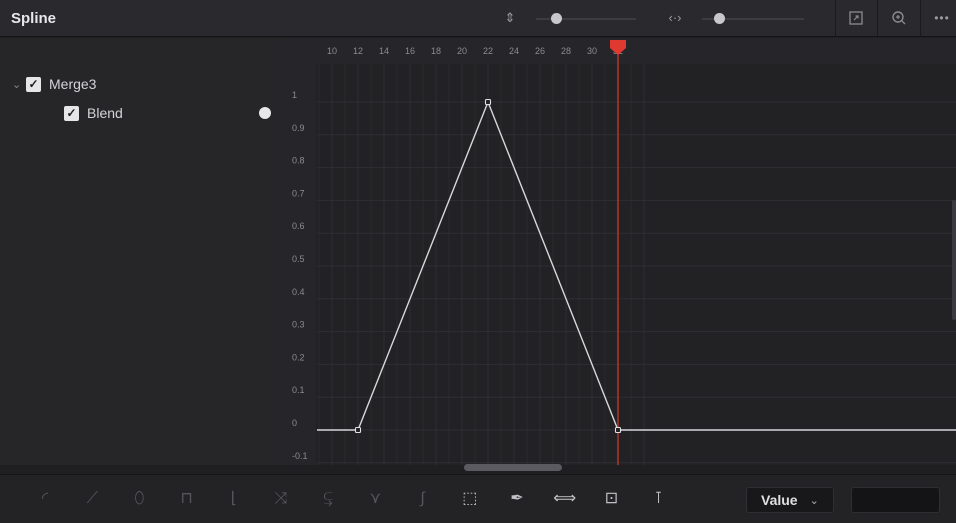 This screenshot has height=523, width=956. Describe the element at coordinates (462, 51) in the screenshot. I see `frame-tick-label: 20` at that location.